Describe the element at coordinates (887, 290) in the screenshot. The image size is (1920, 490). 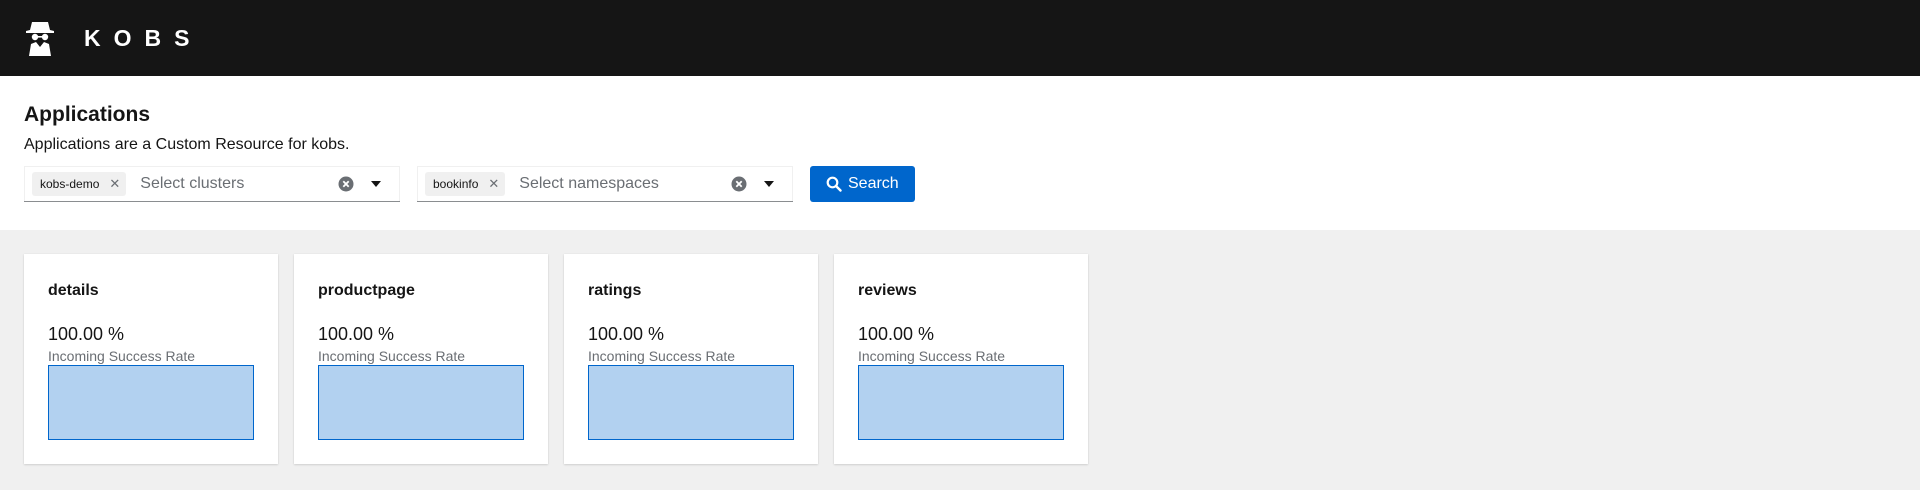
I see `card-title: reviews` at that location.